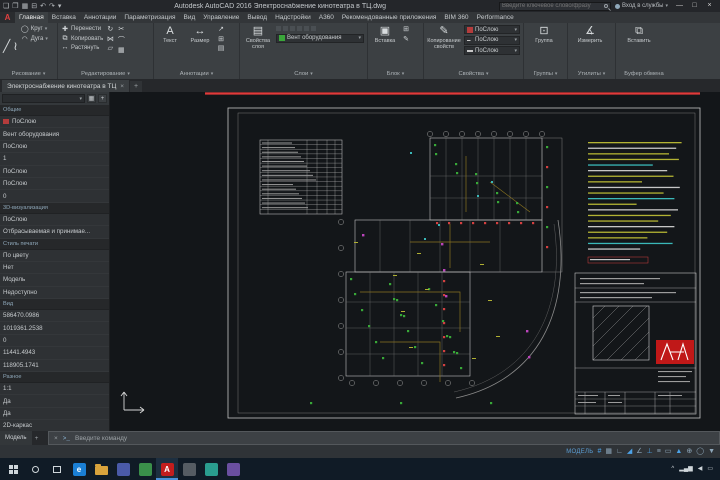  I want to click on taskbar-app-purple, so click(233, 469).